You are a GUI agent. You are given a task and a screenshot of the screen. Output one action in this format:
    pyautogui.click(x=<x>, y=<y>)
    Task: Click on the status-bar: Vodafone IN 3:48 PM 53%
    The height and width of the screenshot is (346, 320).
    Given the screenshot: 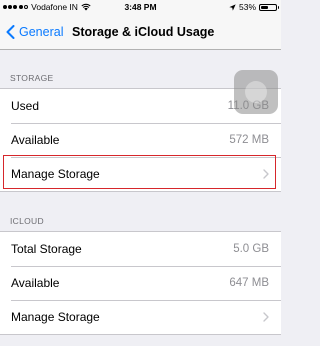 What is the action you would take?
    pyautogui.click(x=140, y=7)
    